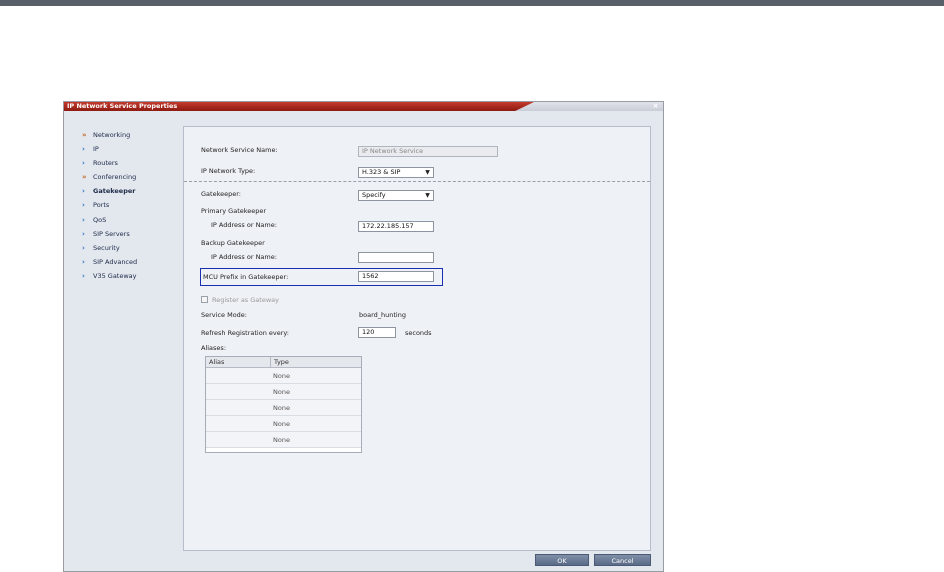 Image resolution: width=944 pixels, height=572 pixels. What do you see at coordinates (245, 300) in the screenshot?
I see `register-gateway-label: Register as Gateway` at bounding box center [245, 300].